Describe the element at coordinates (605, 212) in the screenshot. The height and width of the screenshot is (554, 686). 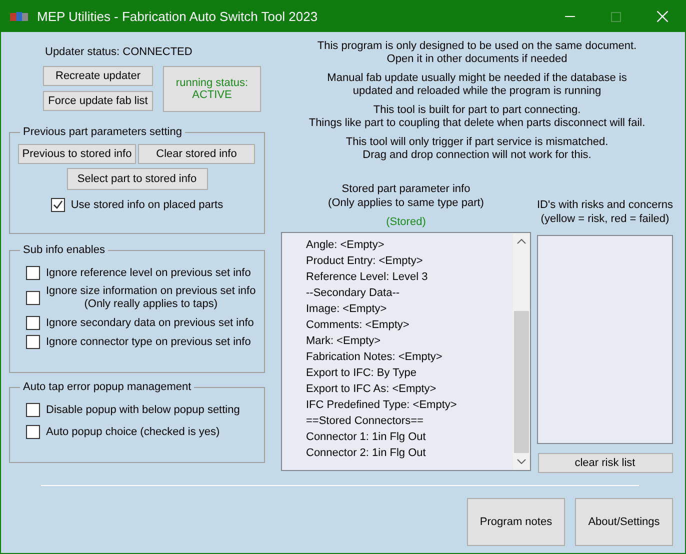
I see `risks-caption: ID's with risks and concerns (yellow = risk, red = failed)` at that location.